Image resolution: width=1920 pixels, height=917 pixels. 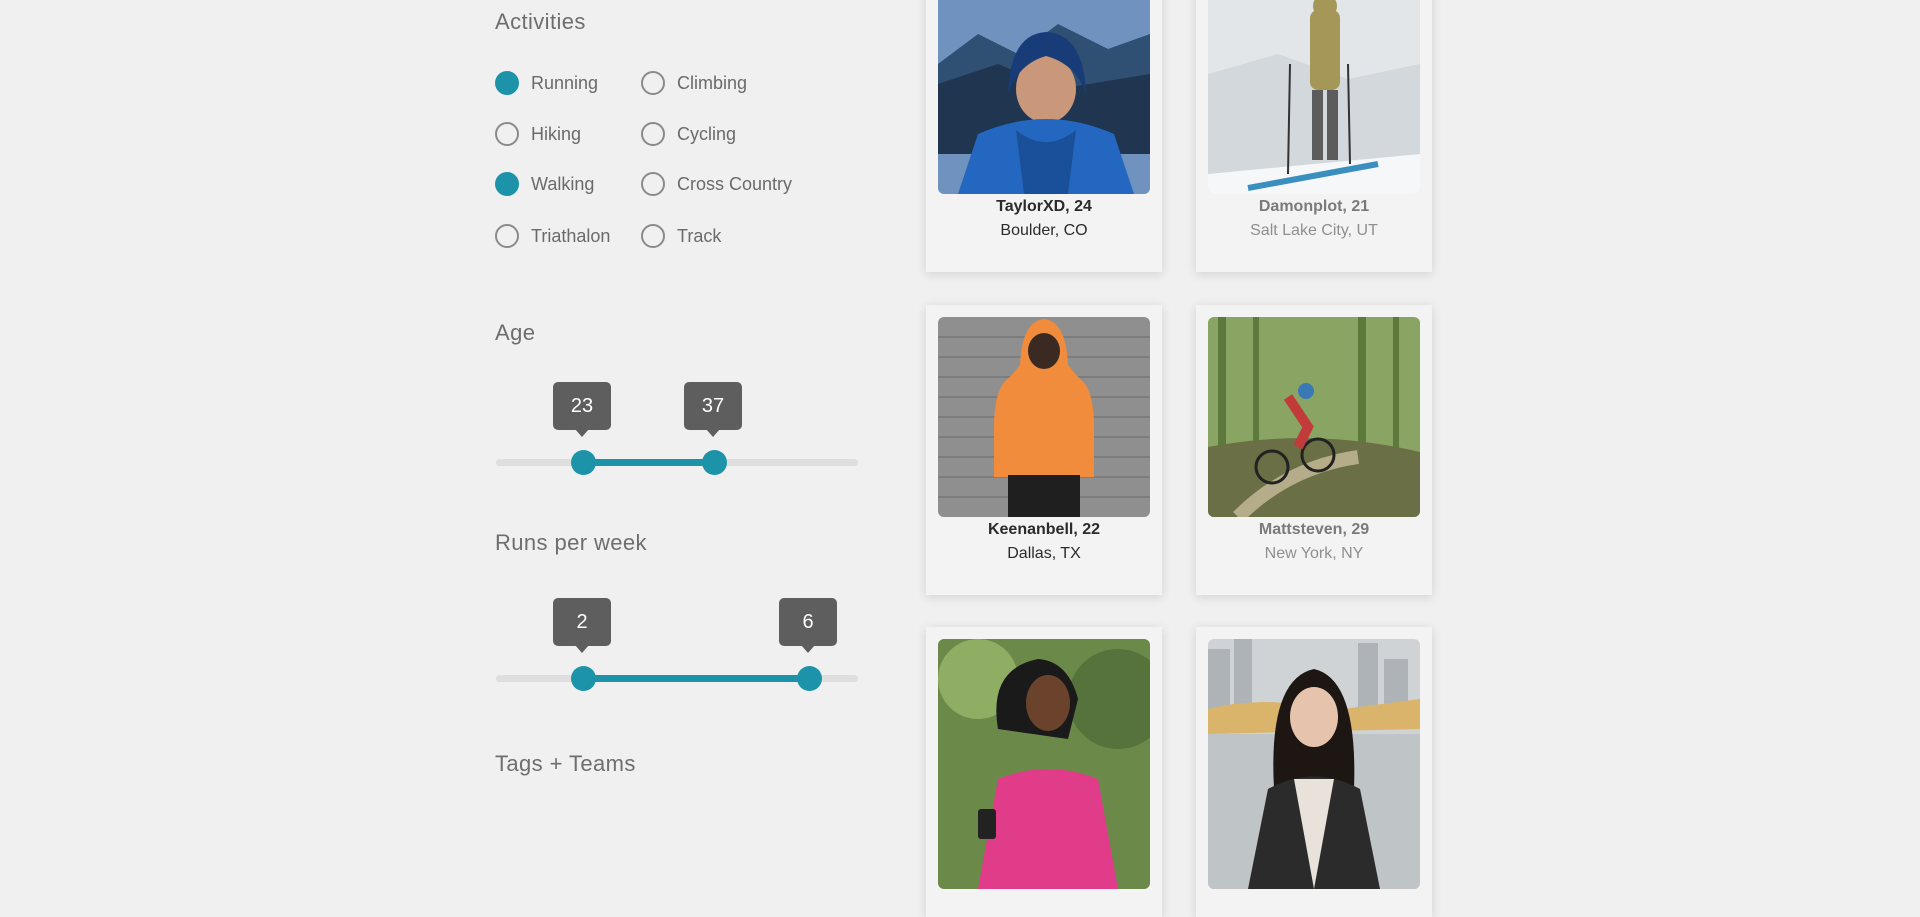 I want to click on age-range-slider, so click(x=677, y=462).